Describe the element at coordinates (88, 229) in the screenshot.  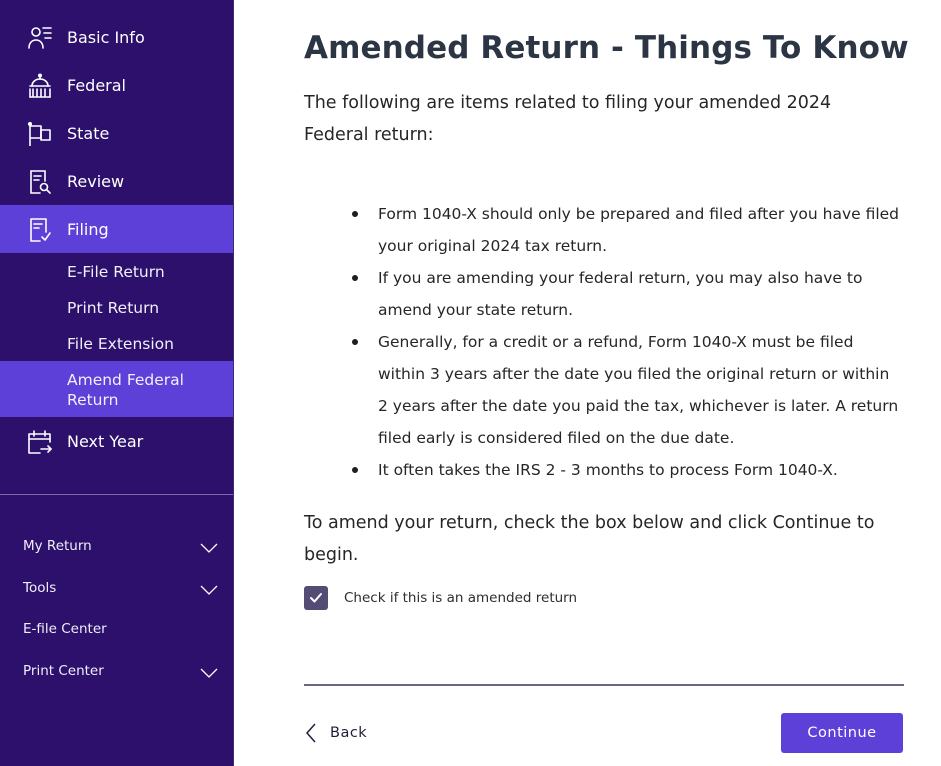
I see `sidebar-item-label: Filing` at that location.